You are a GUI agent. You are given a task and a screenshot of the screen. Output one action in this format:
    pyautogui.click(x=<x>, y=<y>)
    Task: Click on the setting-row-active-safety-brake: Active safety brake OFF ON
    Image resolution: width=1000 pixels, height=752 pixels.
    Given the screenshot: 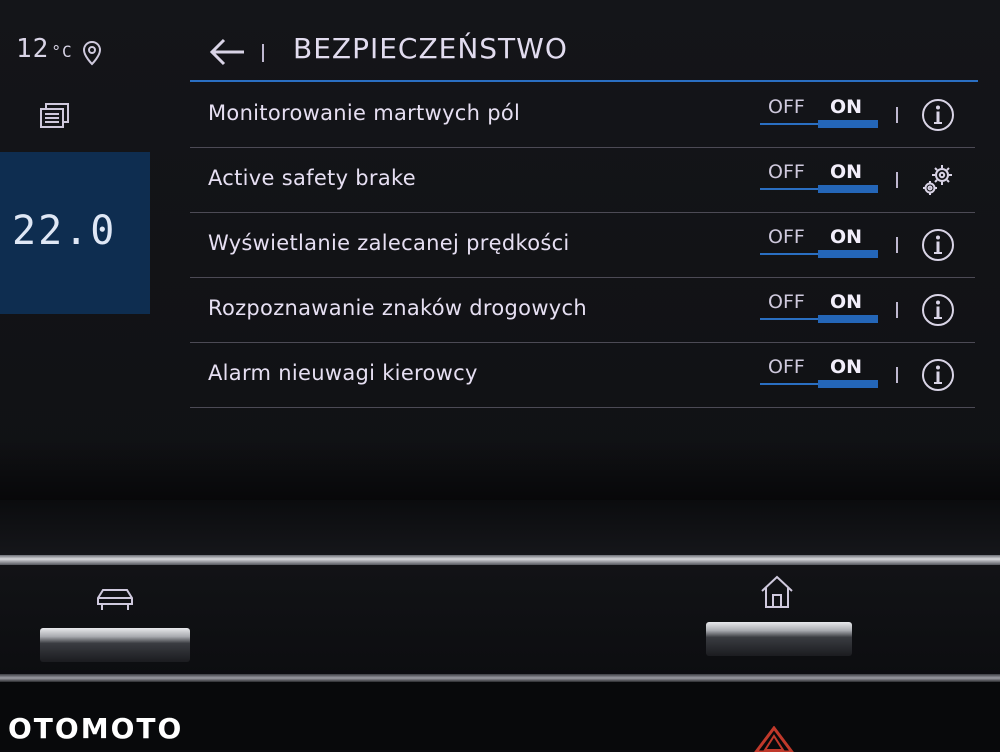 What is the action you would take?
    pyautogui.click(x=582, y=180)
    